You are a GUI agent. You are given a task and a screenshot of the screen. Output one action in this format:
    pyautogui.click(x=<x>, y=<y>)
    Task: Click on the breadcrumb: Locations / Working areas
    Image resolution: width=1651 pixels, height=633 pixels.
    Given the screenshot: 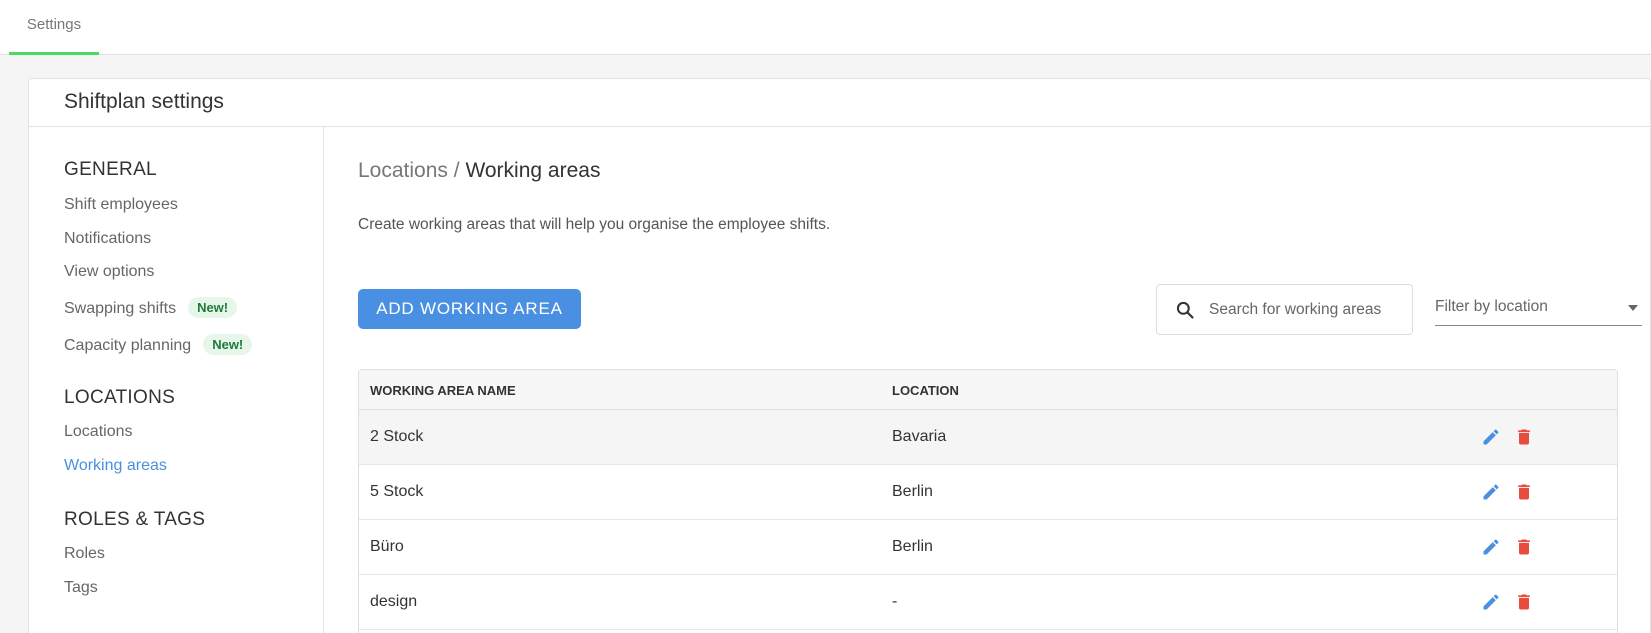 What is the action you would take?
    pyautogui.click(x=479, y=171)
    